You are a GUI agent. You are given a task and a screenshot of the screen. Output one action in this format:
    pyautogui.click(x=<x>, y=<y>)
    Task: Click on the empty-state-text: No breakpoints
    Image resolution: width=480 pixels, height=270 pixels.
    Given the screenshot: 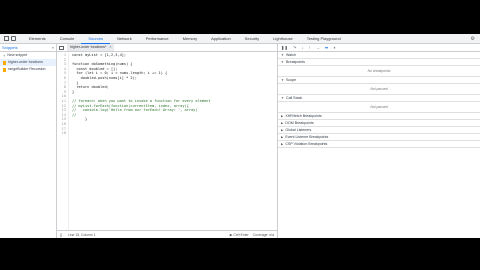 What is the action you would take?
    pyautogui.click(x=379, y=71)
    